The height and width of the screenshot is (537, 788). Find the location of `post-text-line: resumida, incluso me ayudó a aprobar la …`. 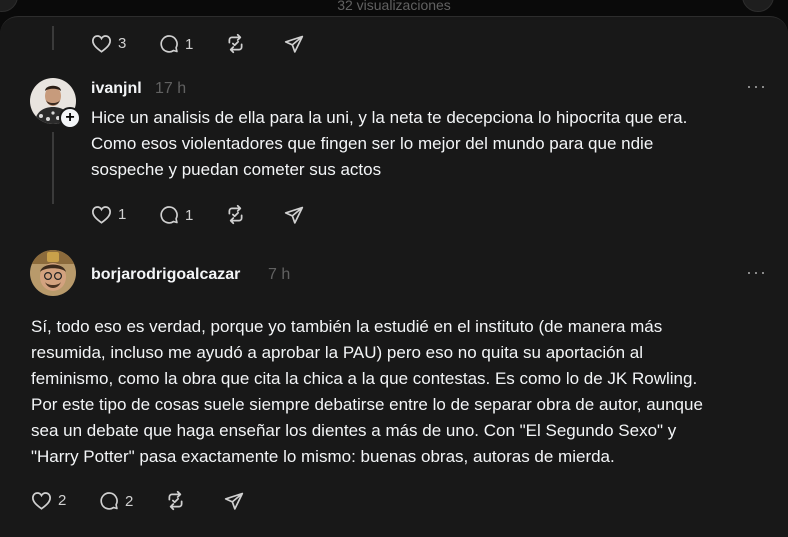

post-text-line: resumida, incluso me ayudó a aprobar la … is located at coordinates (337, 352).